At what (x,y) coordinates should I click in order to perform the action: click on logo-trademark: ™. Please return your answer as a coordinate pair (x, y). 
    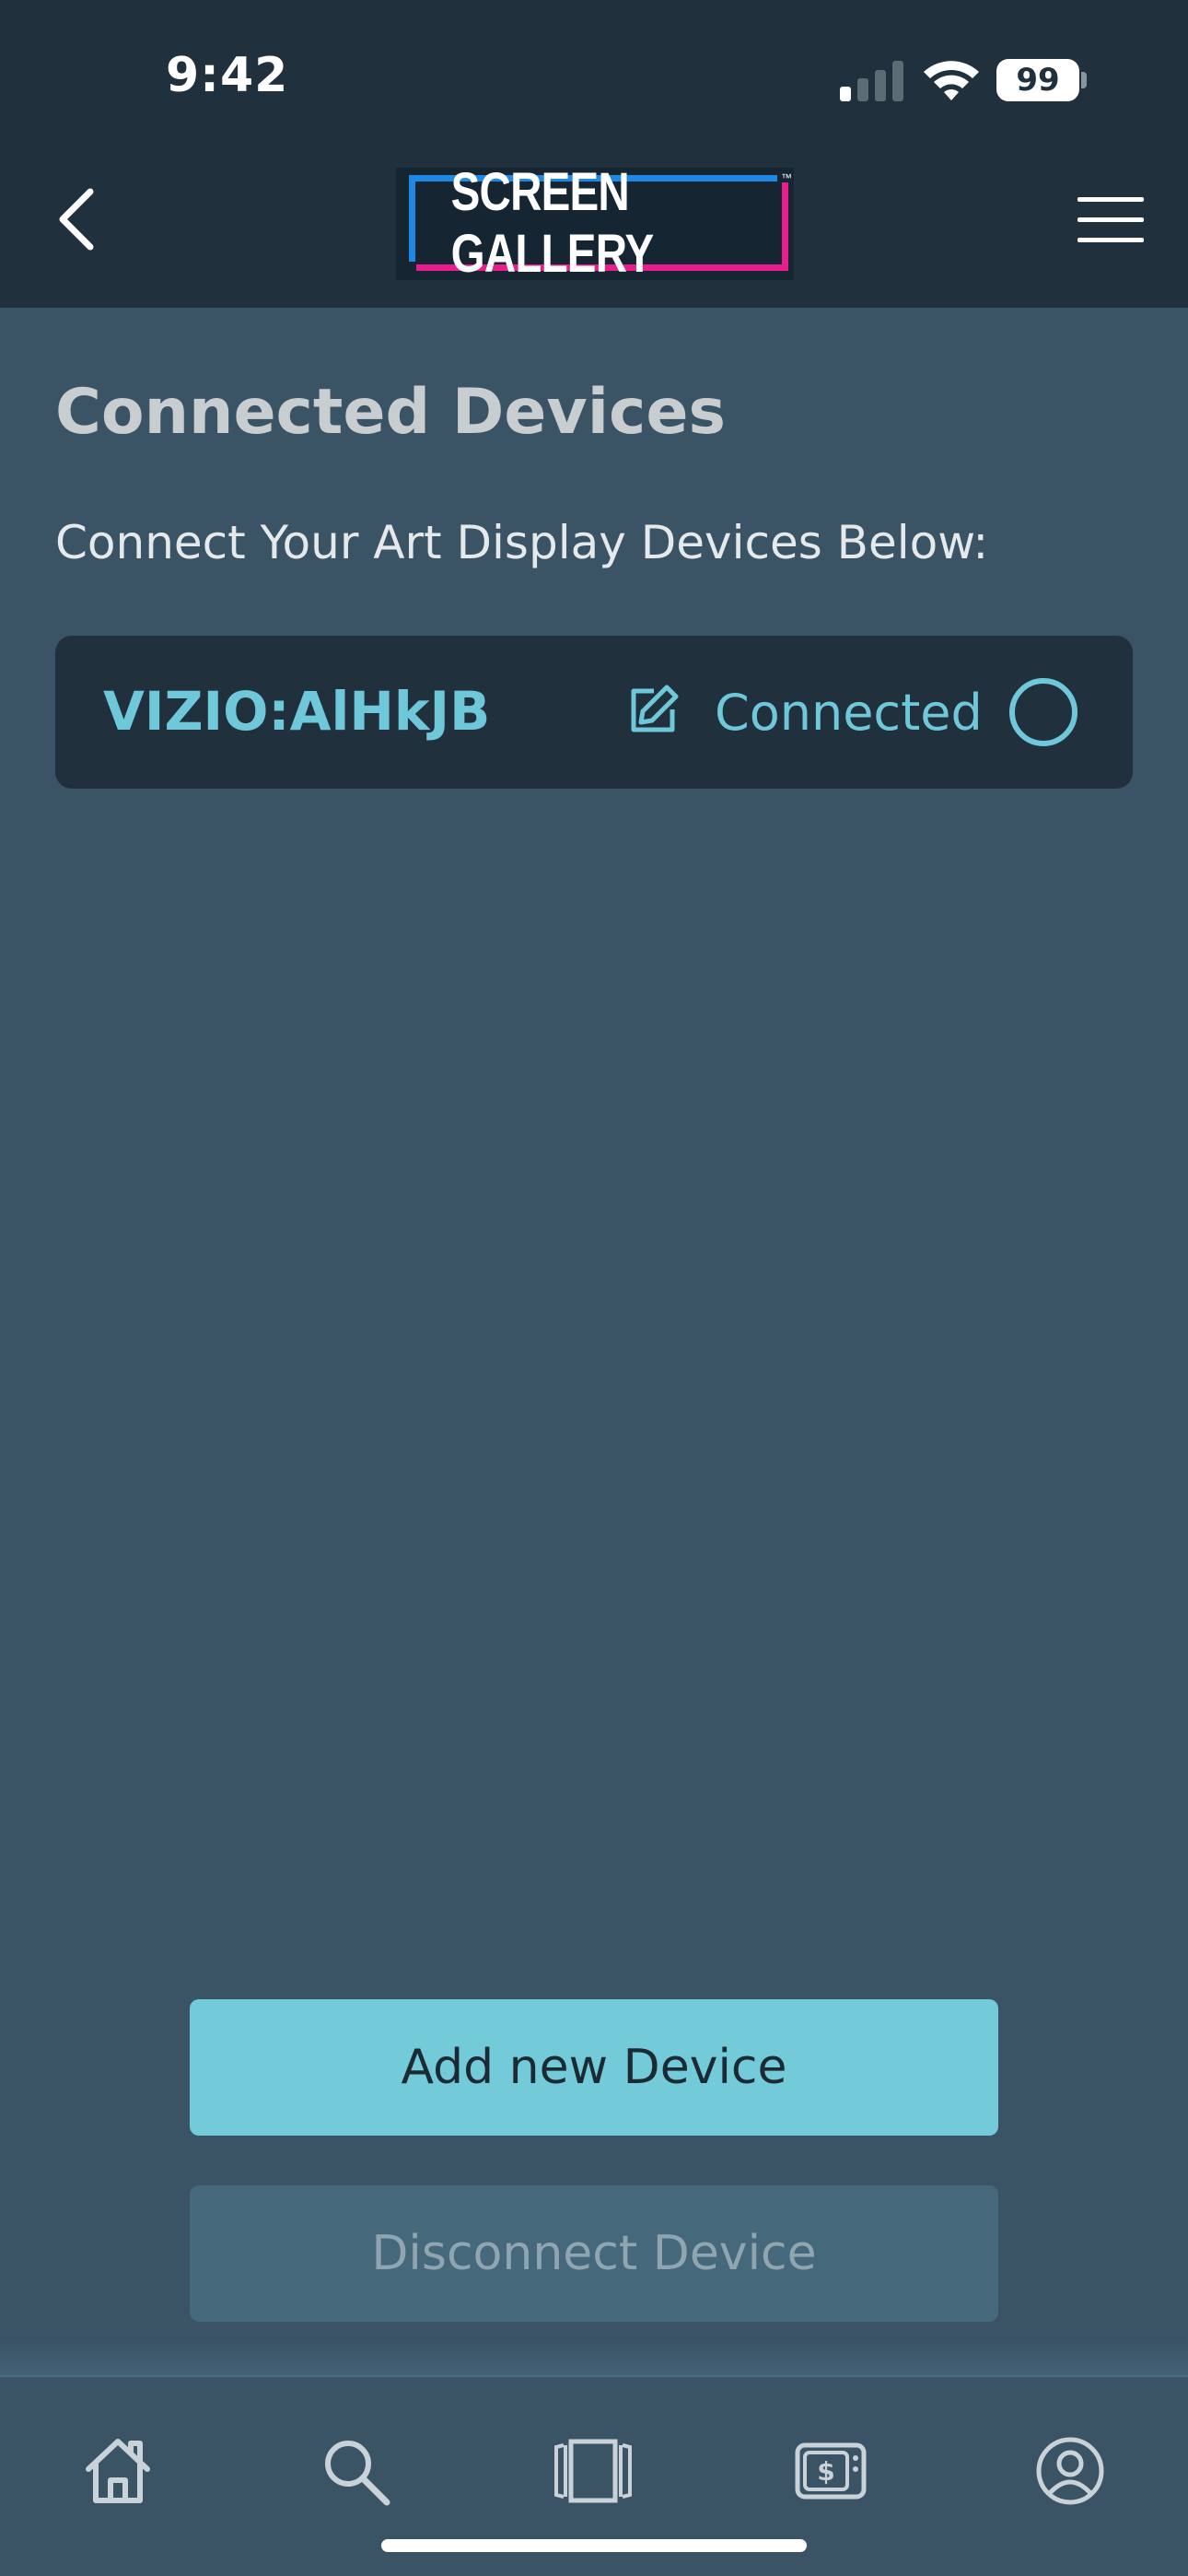
    Looking at the image, I should click on (787, 177).